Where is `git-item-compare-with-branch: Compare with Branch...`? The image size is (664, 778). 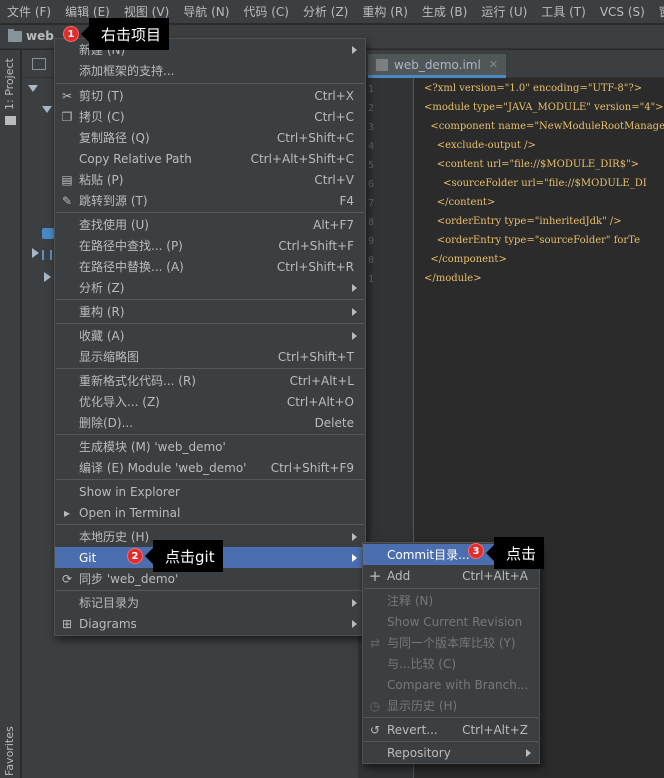
git-item-compare-with-branch: Compare with Branch... is located at coordinates (451, 684).